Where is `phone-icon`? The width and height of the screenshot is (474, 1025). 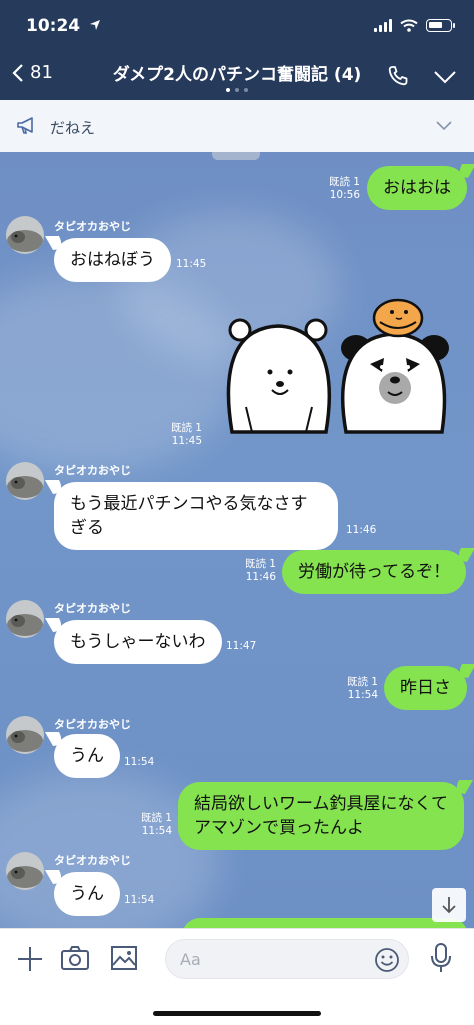 phone-icon is located at coordinates (398, 76).